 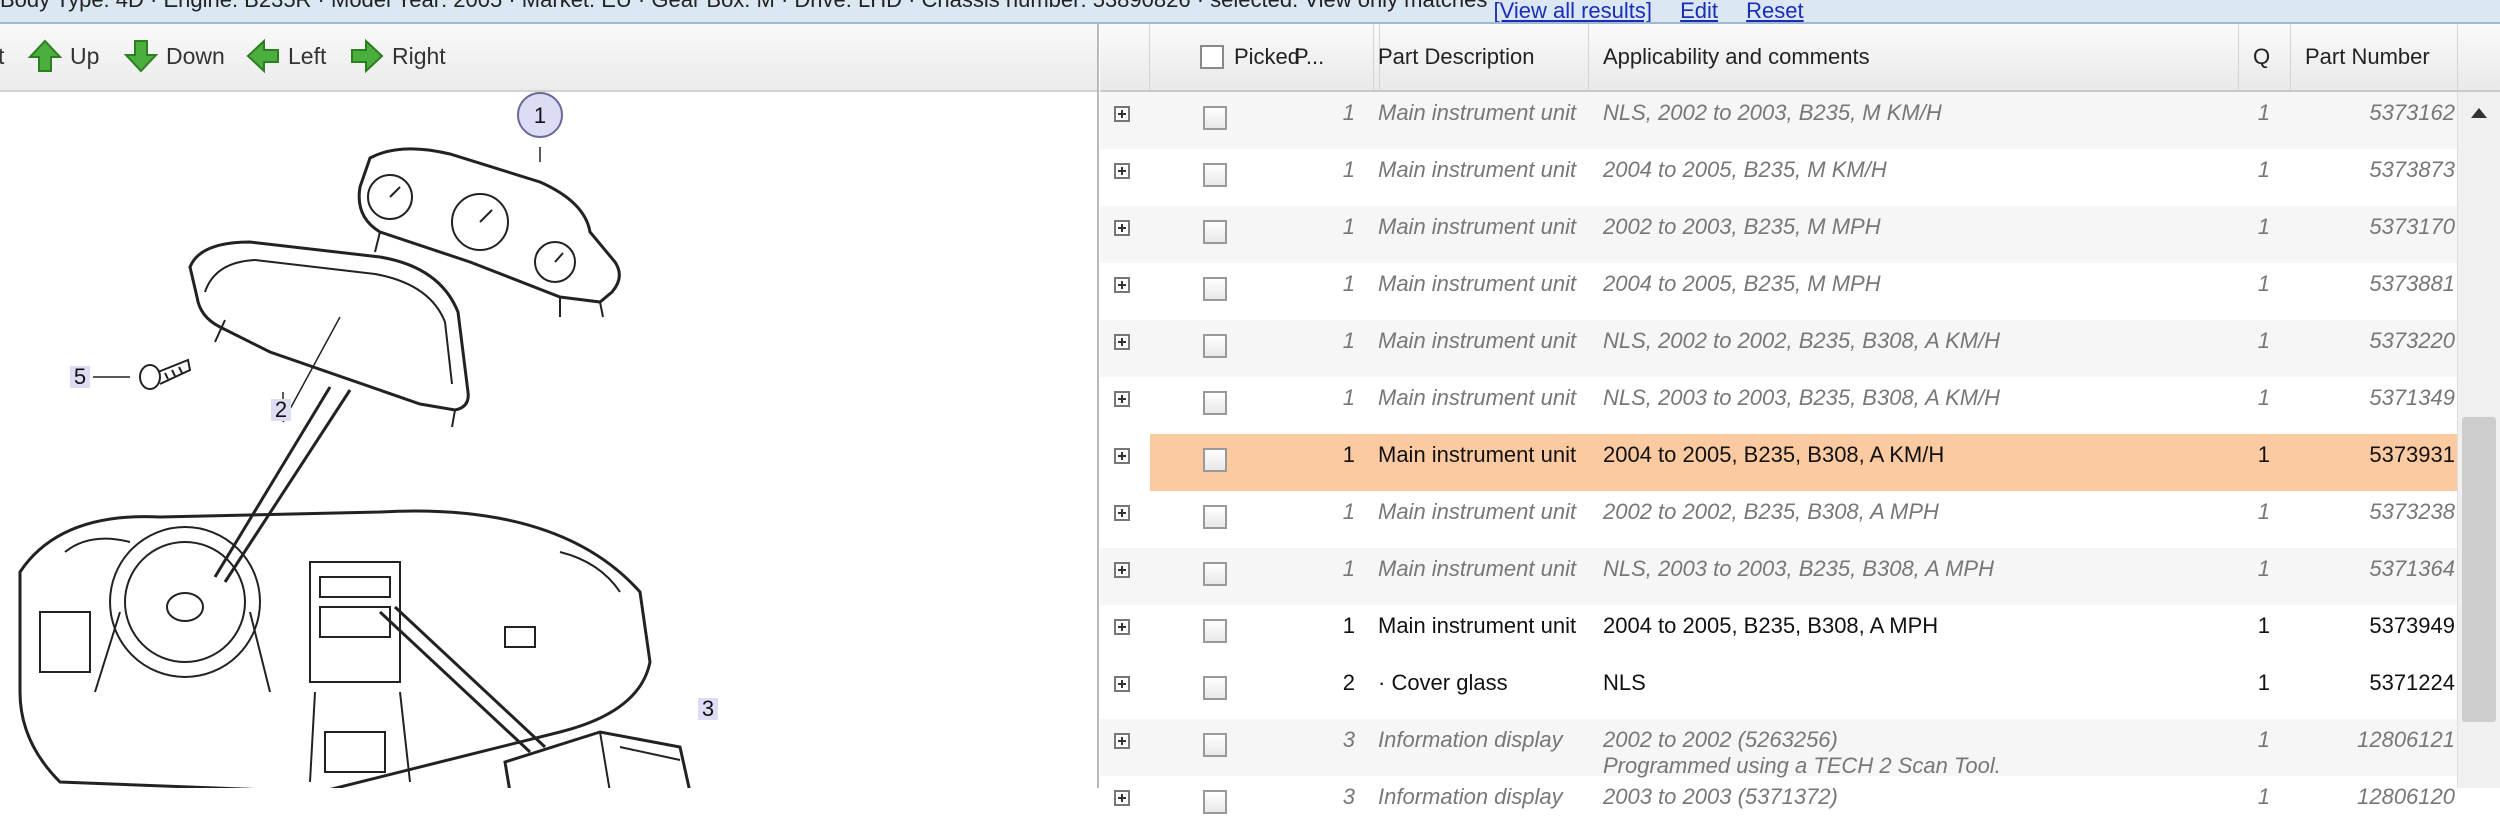 What do you see at coordinates (307, 55) in the screenshot?
I see `left-label: Left` at bounding box center [307, 55].